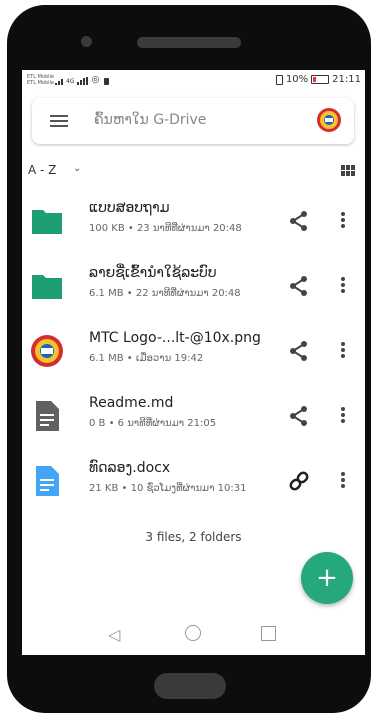 Image resolution: width=374 pixels, height=716 pixels. What do you see at coordinates (189, 42) in the screenshot?
I see `earpiece-speaker` at bounding box center [189, 42].